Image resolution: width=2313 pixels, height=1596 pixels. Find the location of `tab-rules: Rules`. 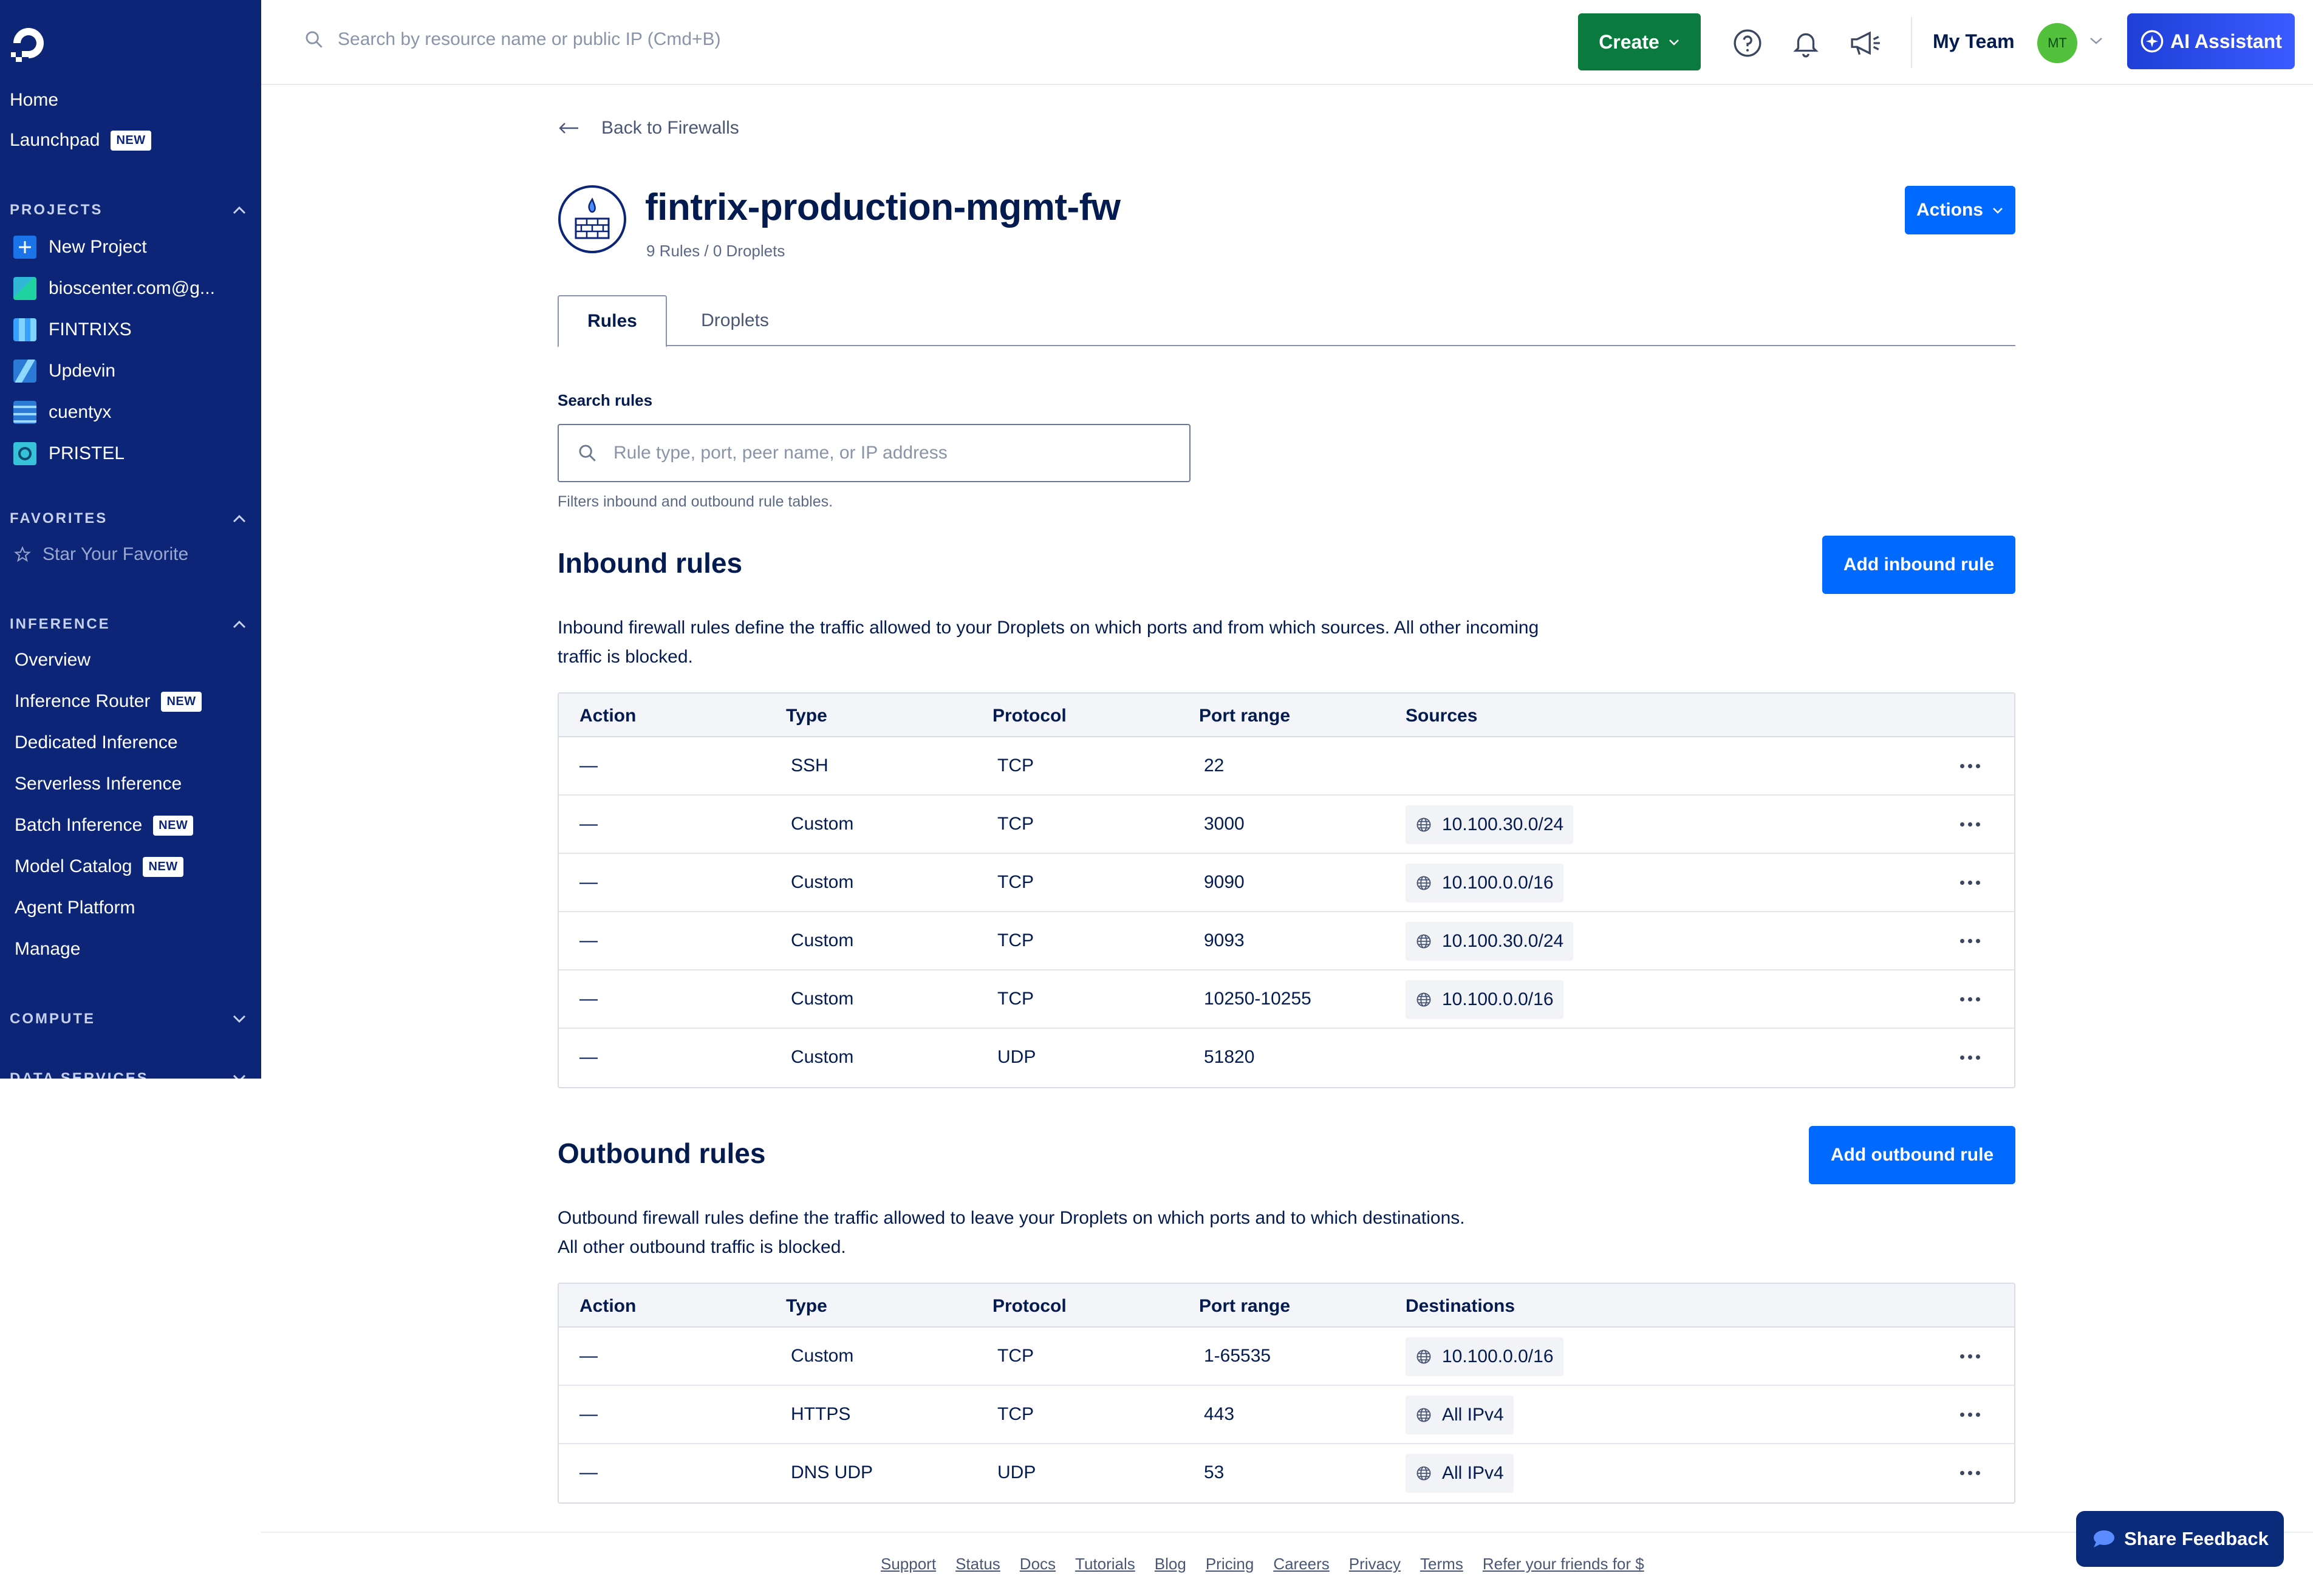

tab-rules: Rules is located at coordinates (612, 321).